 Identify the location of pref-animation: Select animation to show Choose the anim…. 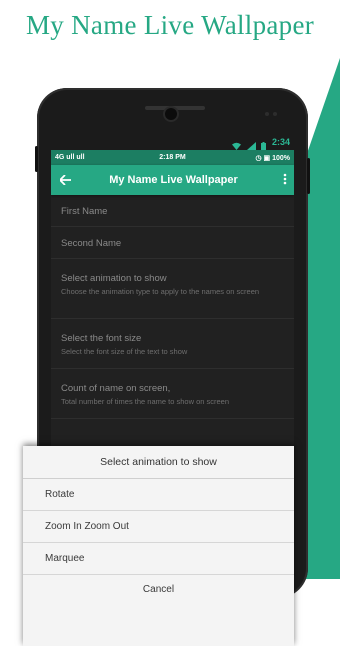
(172, 289).